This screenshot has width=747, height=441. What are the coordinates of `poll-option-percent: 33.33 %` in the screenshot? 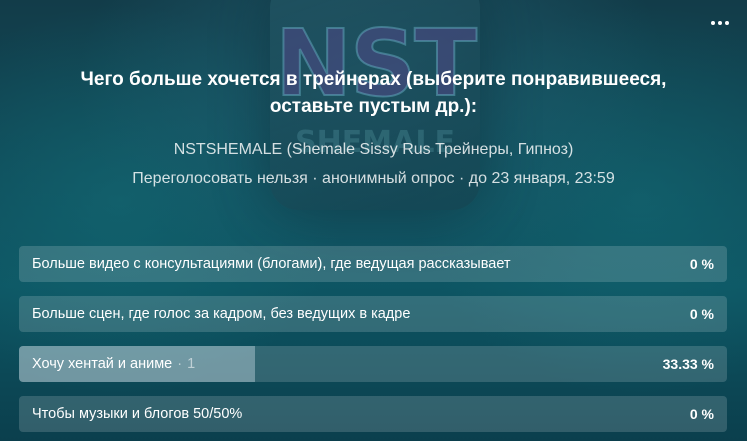 It's located at (688, 364).